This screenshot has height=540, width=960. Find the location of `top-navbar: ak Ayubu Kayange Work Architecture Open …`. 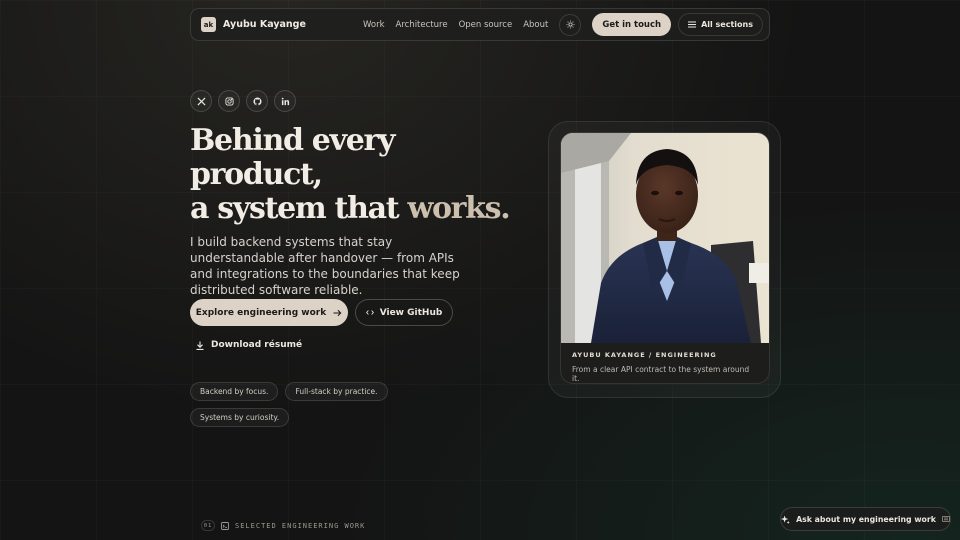

top-navbar: ak Ayubu Kayange Work Architecture Open … is located at coordinates (480, 24).